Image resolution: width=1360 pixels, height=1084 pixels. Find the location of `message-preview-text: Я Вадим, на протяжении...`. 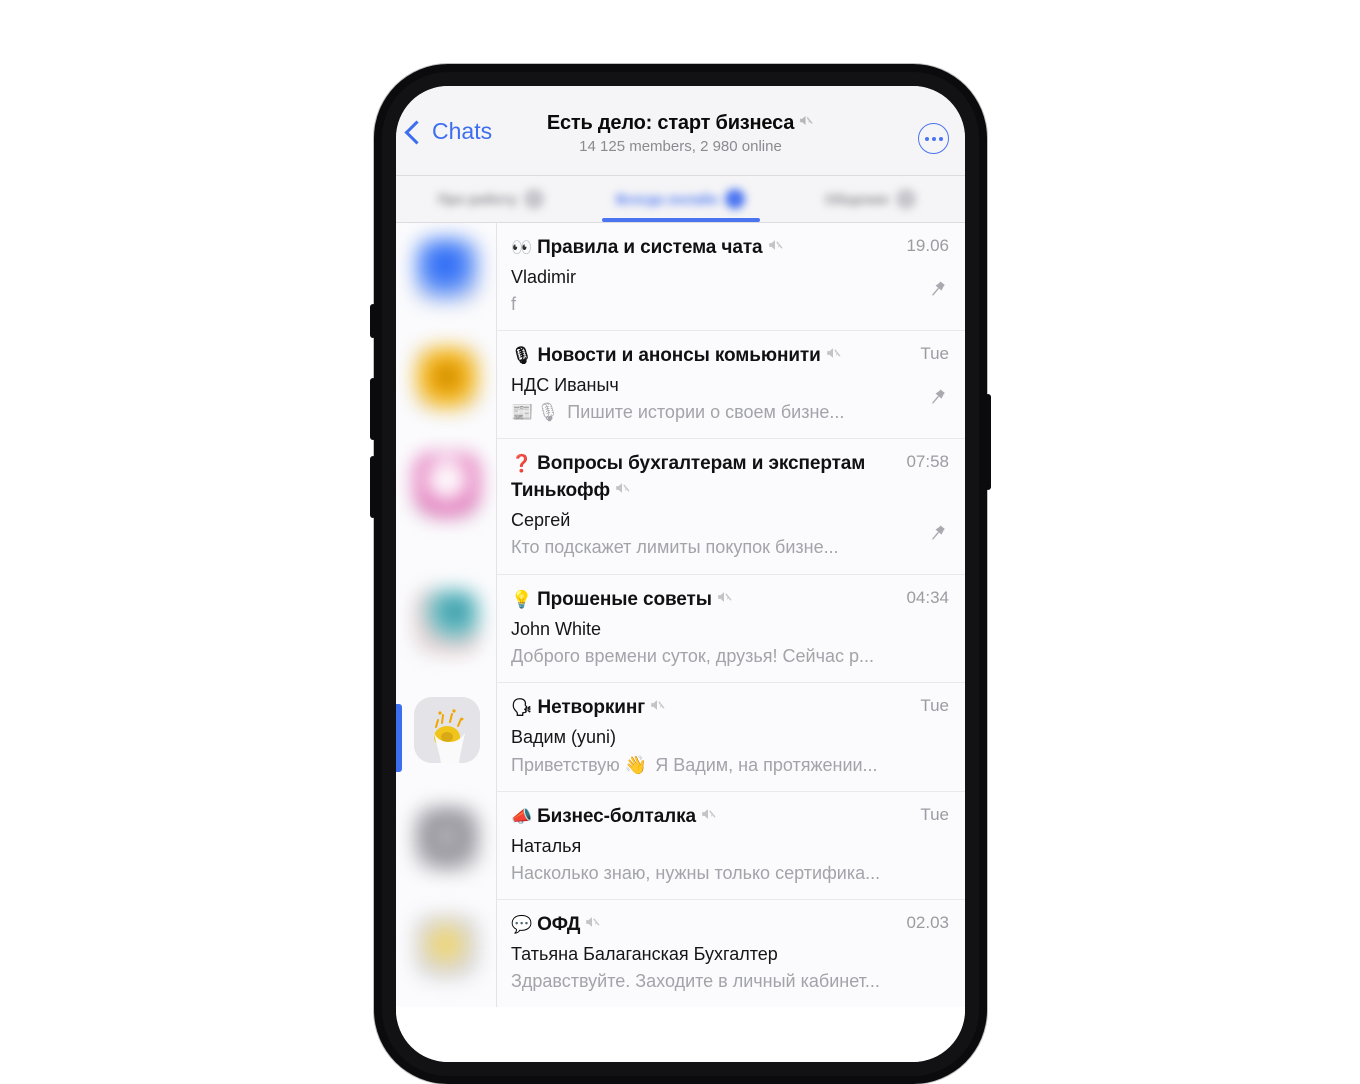

message-preview-text: Я Вадим, на протяжении... is located at coordinates (766, 764).